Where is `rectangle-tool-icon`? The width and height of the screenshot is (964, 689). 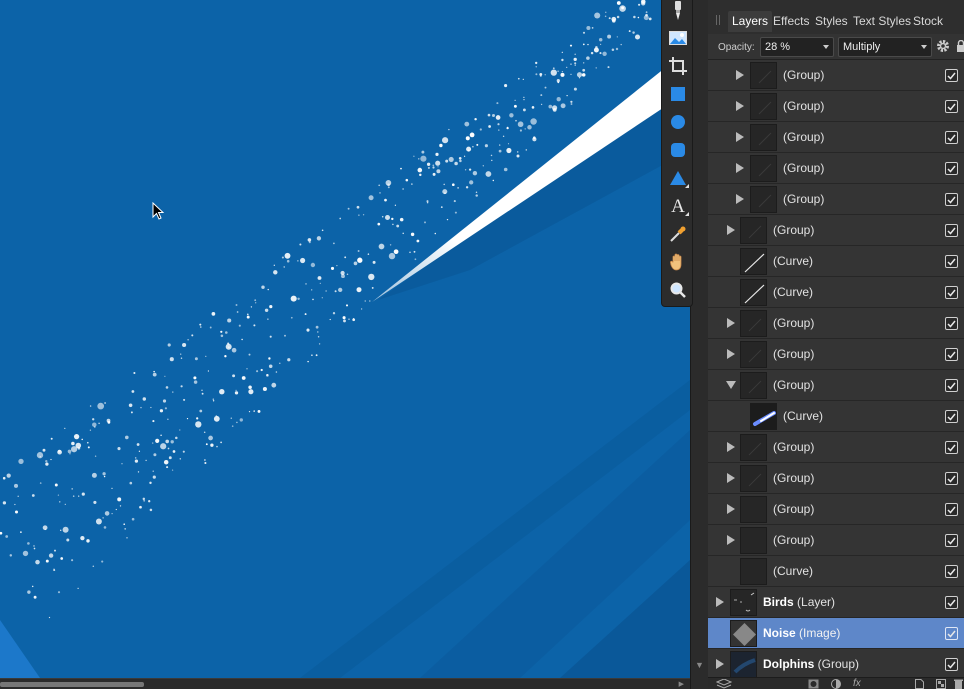 rectangle-tool-icon is located at coordinates (678, 94).